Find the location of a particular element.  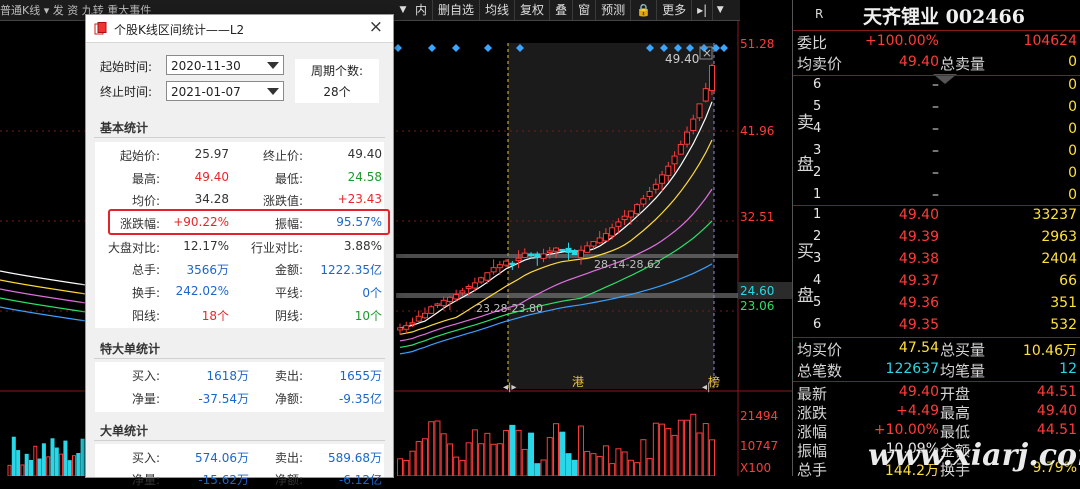

range-annotation-2: 23.28-23.80 is located at coordinates (509, 308).